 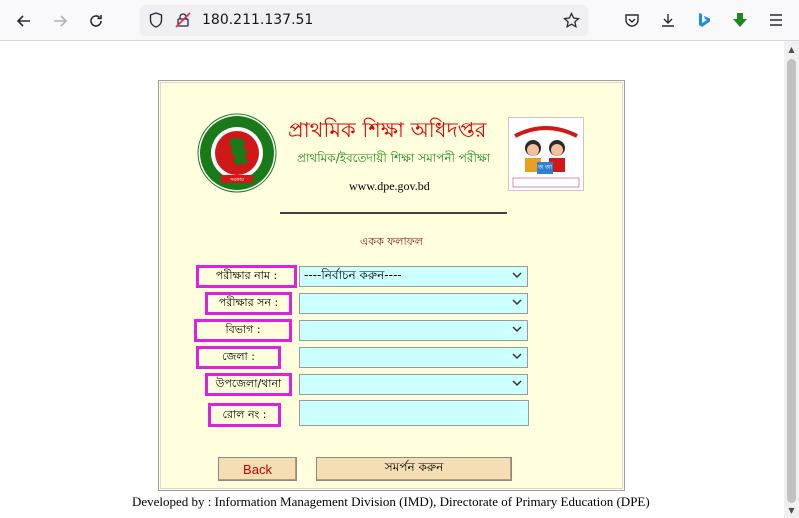 I want to click on section-title: একক ফলাফল, so click(x=391, y=241).